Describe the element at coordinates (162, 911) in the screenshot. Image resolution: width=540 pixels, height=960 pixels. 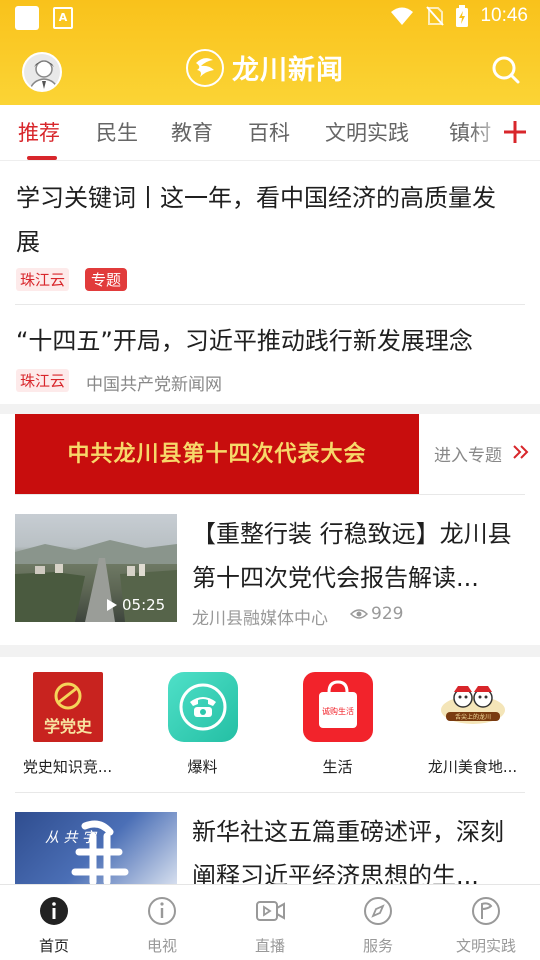
I see `tv-info-icon` at that location.